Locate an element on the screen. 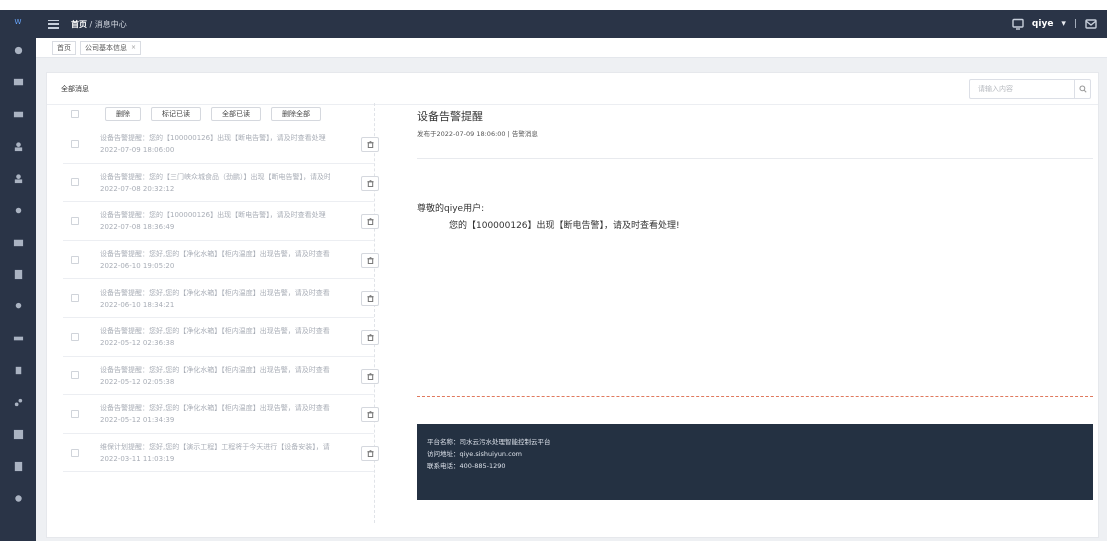 The width and height of the screenshot is (1107, 541). message-time: 2022-07-08 18:36:49 is located at coordinates (137, 227).